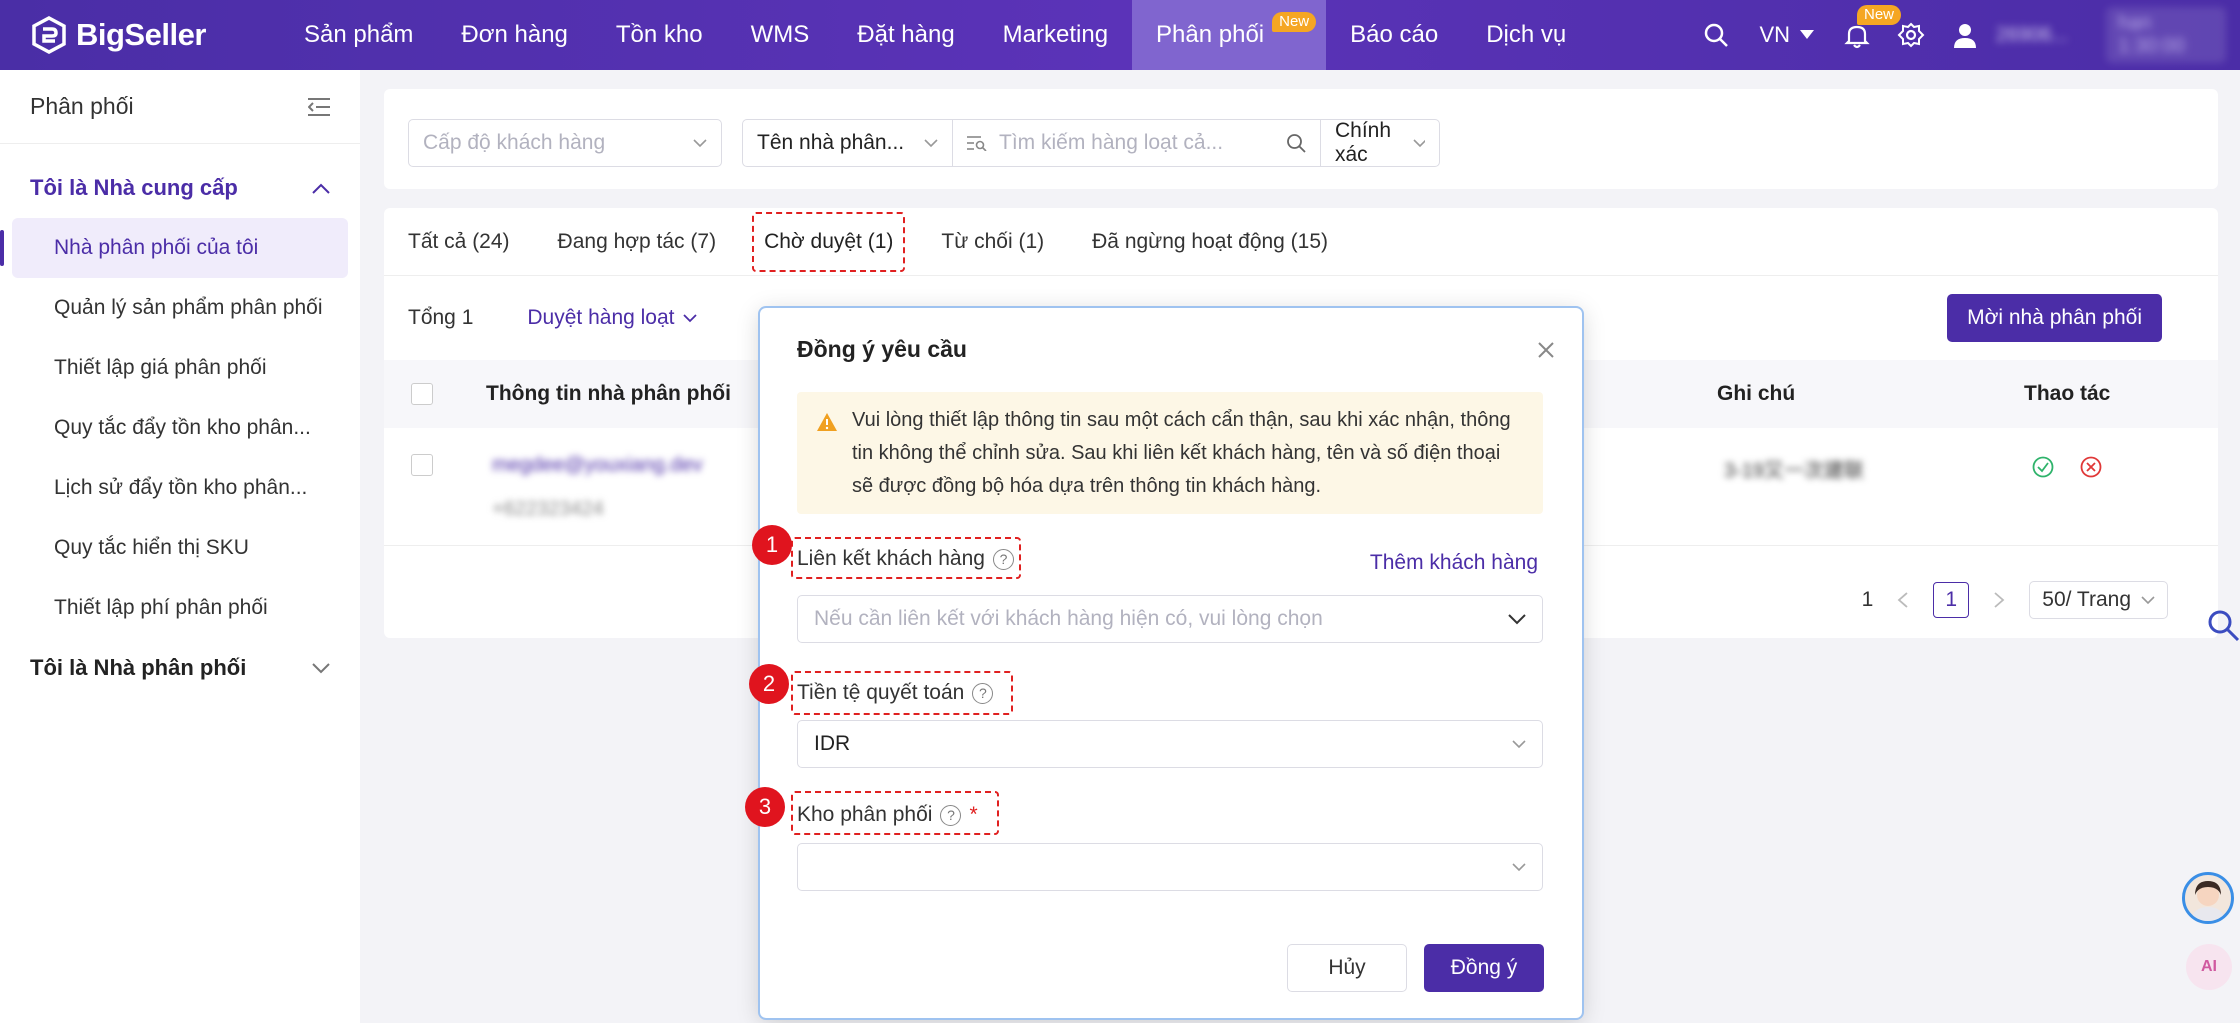 The height and width of the screenshot is (1023, 2240). What do you see at coordinates (151, 547) in the screenshot?
I see `sidebar-item-label: Quy tắc hiển thị SKU` at bounding box center [151, 547].